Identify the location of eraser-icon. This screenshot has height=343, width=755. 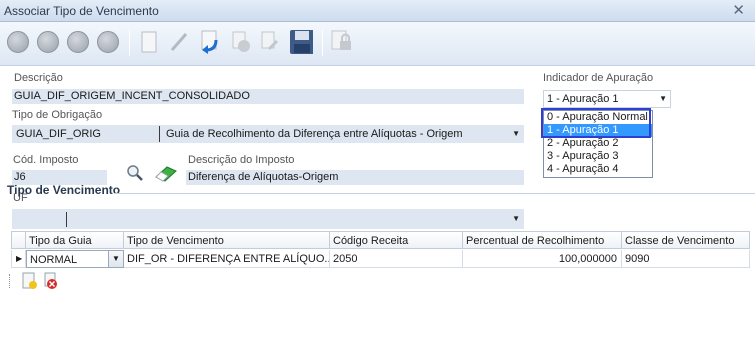
(166, 174).